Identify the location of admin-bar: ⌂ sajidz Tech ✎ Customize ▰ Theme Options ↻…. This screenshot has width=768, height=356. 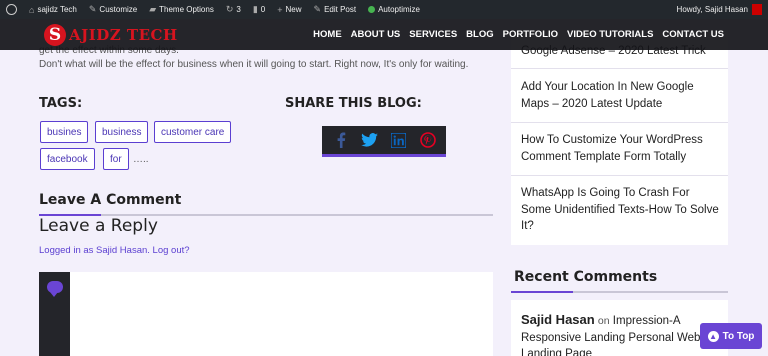
(384, 9).